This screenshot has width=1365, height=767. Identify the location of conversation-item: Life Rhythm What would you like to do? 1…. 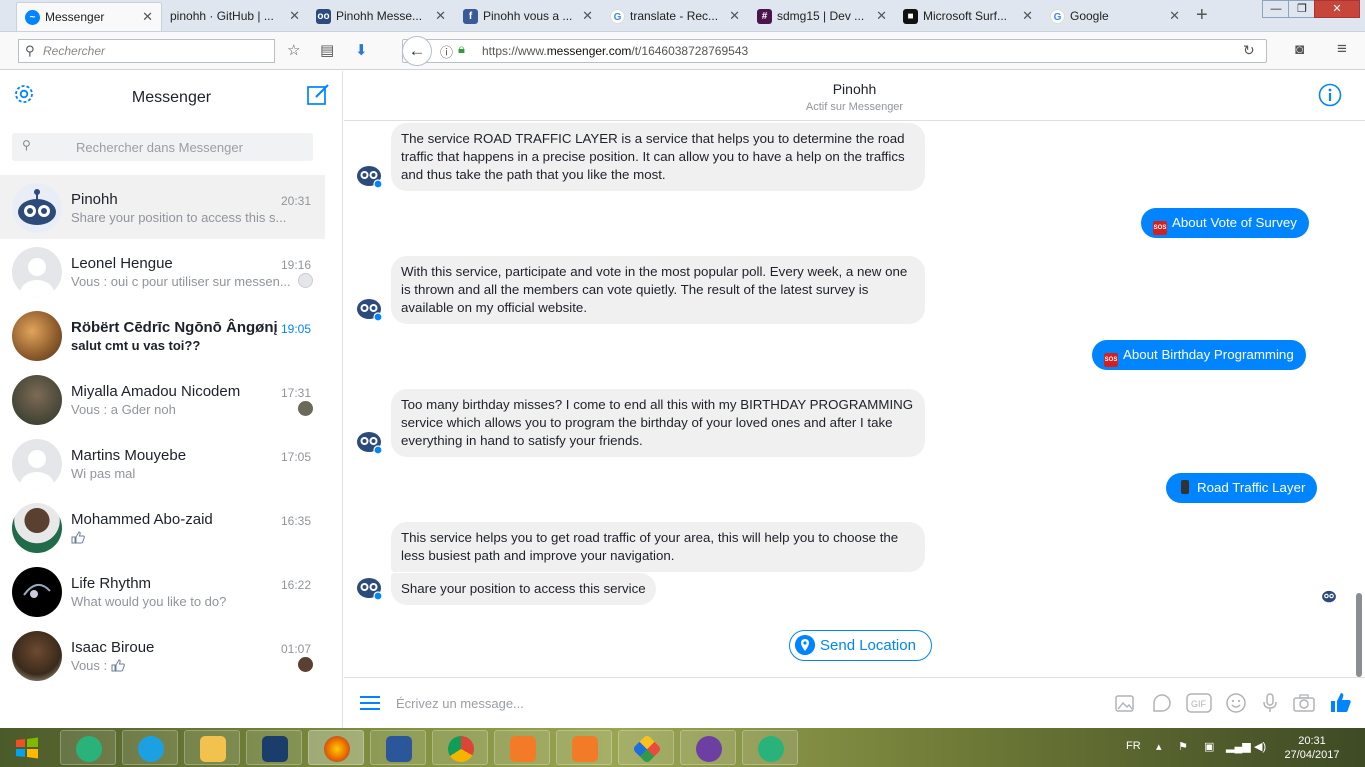
(162, 591).